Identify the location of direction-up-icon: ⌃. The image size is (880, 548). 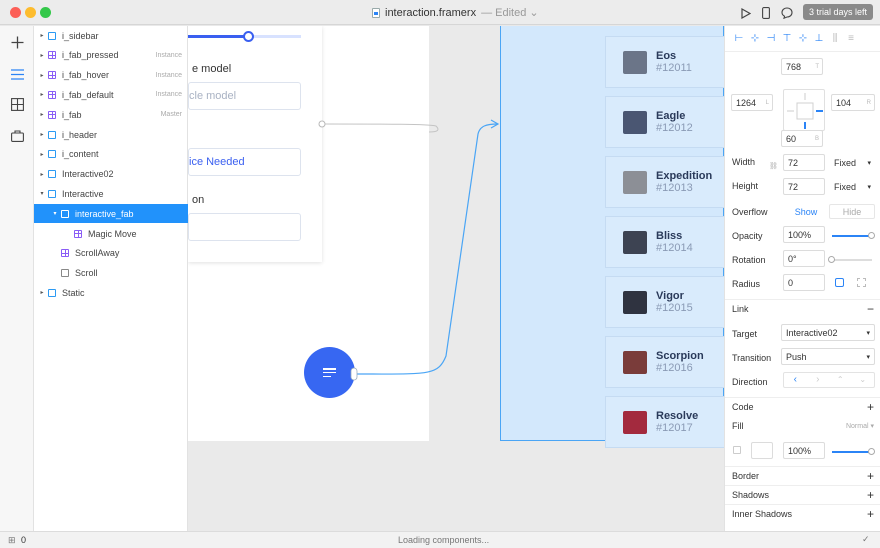
(840, 380).